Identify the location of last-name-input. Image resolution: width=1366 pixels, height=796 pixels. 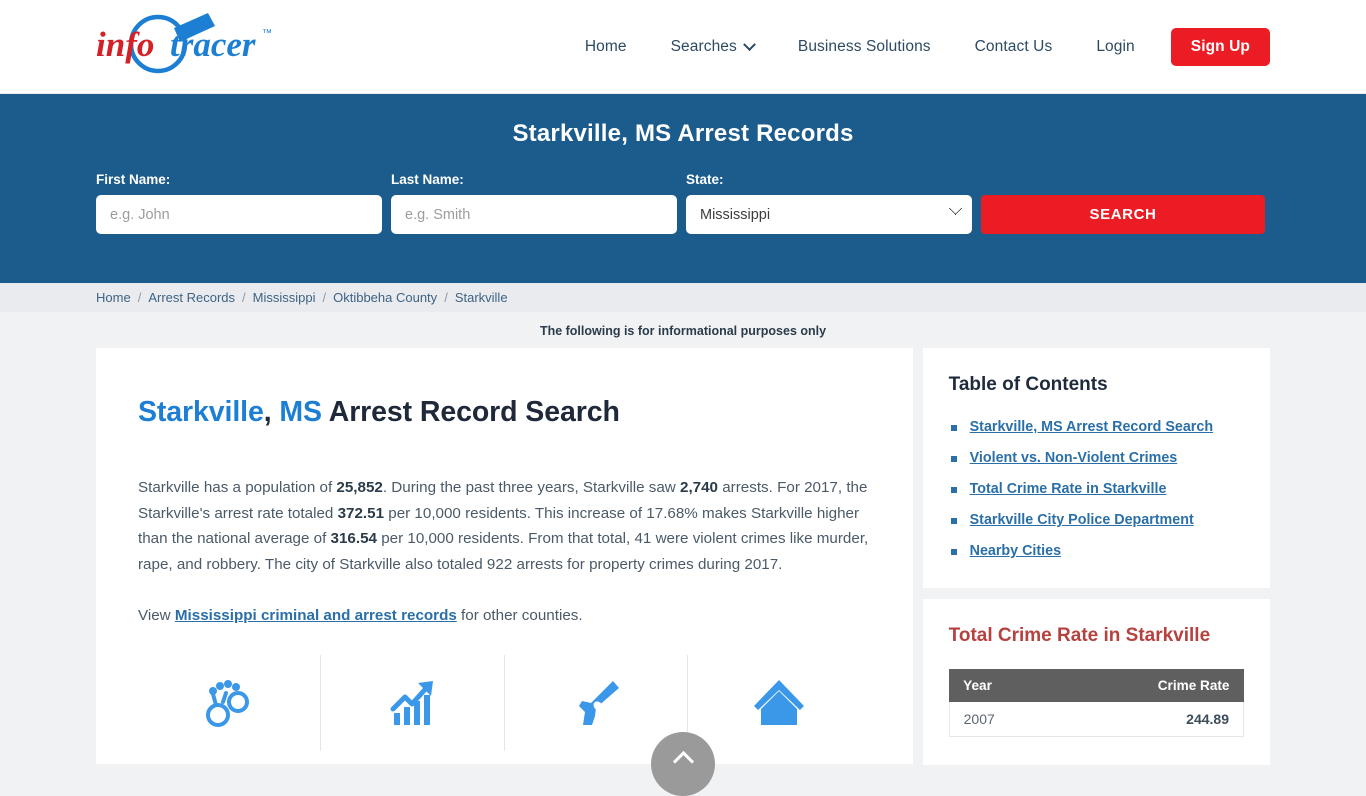
(534, 214).